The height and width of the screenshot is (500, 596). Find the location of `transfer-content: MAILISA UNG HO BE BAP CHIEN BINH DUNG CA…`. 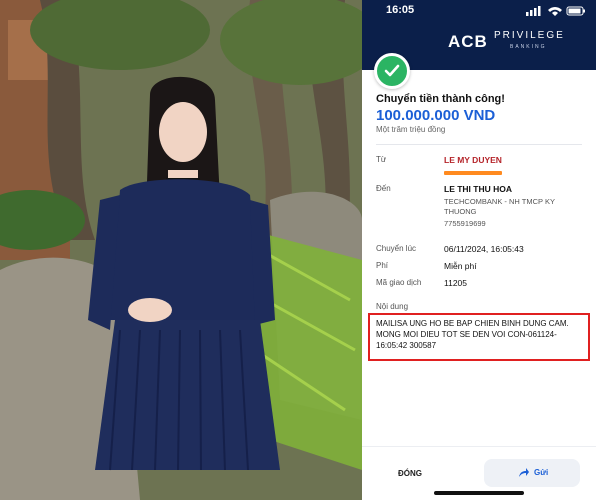

transfer-content: MAILISA UNG HO BE BAP CHIEN BINH DUNG CA… is located at coordinates (472, 334).